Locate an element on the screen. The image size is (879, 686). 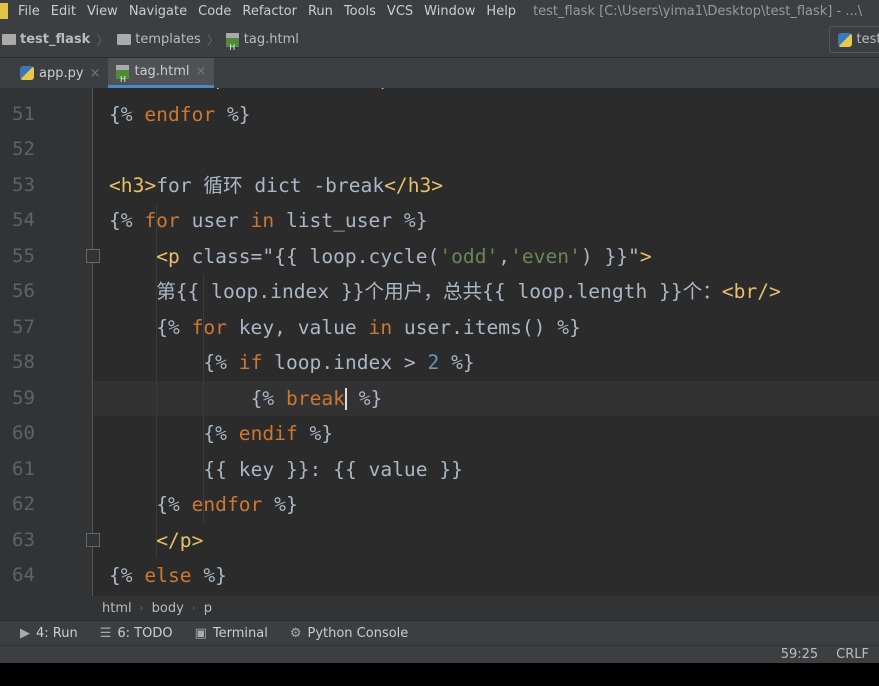
nav-folder: templates is located at coordinates (167, 39).